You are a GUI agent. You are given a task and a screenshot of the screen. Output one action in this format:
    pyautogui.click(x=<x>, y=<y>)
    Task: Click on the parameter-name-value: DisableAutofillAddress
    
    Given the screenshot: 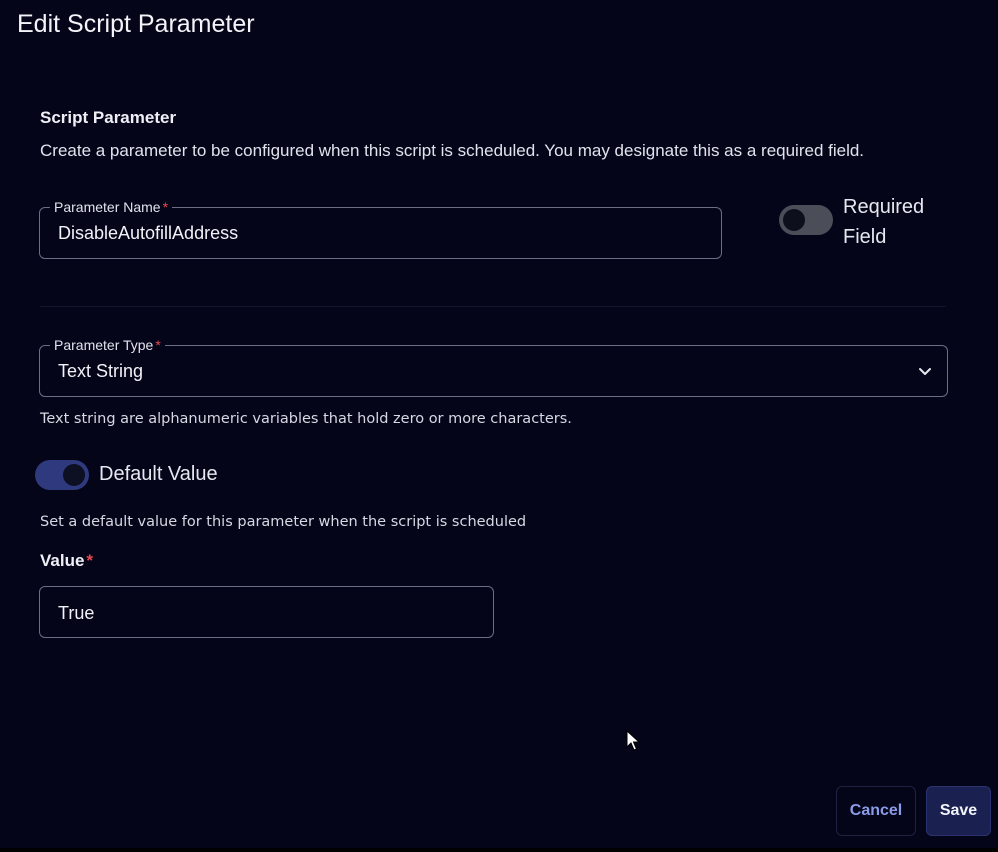 What is the action you would take?
    pyautogui.click(x=148, y=233)
    